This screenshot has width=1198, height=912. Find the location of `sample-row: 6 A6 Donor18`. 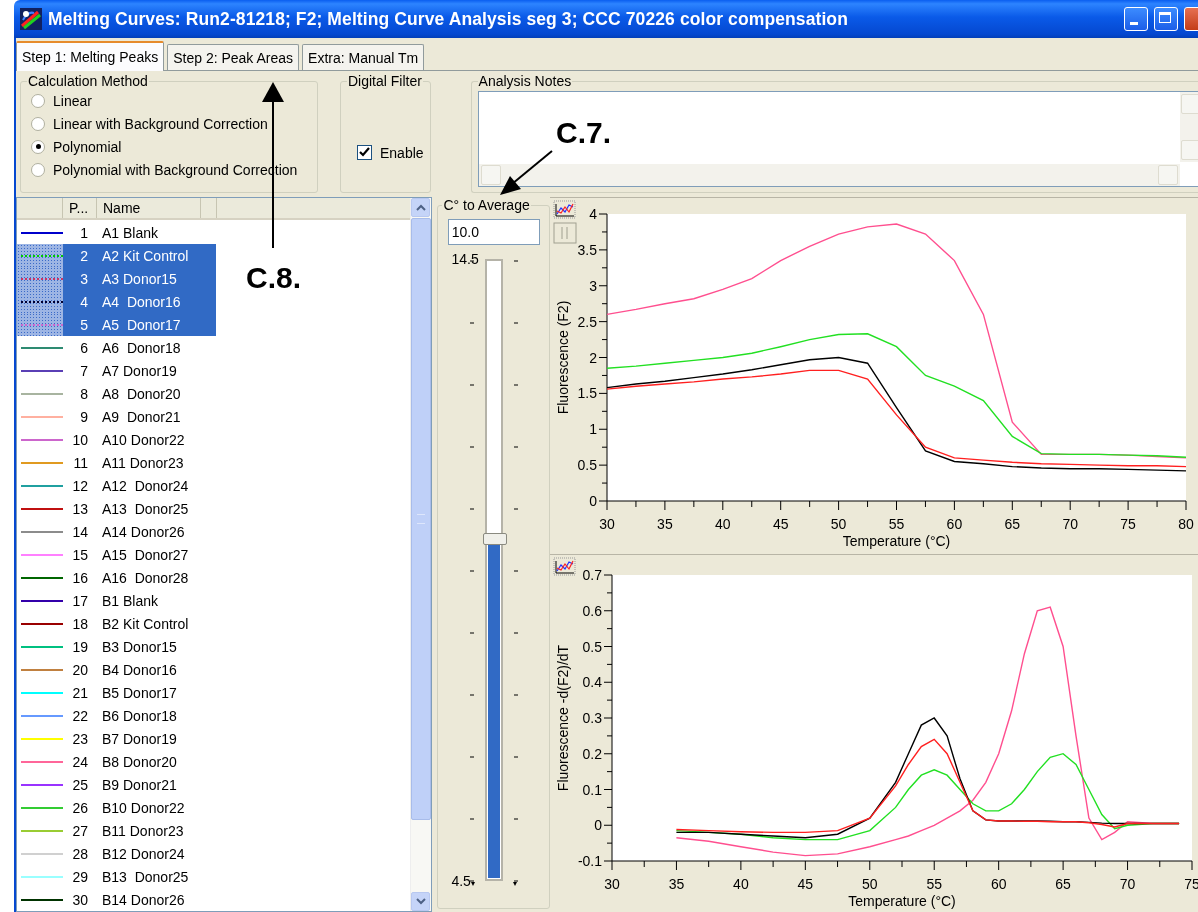

sample-row: 6 A6 Donor18 is located at coordinates (116, 347).